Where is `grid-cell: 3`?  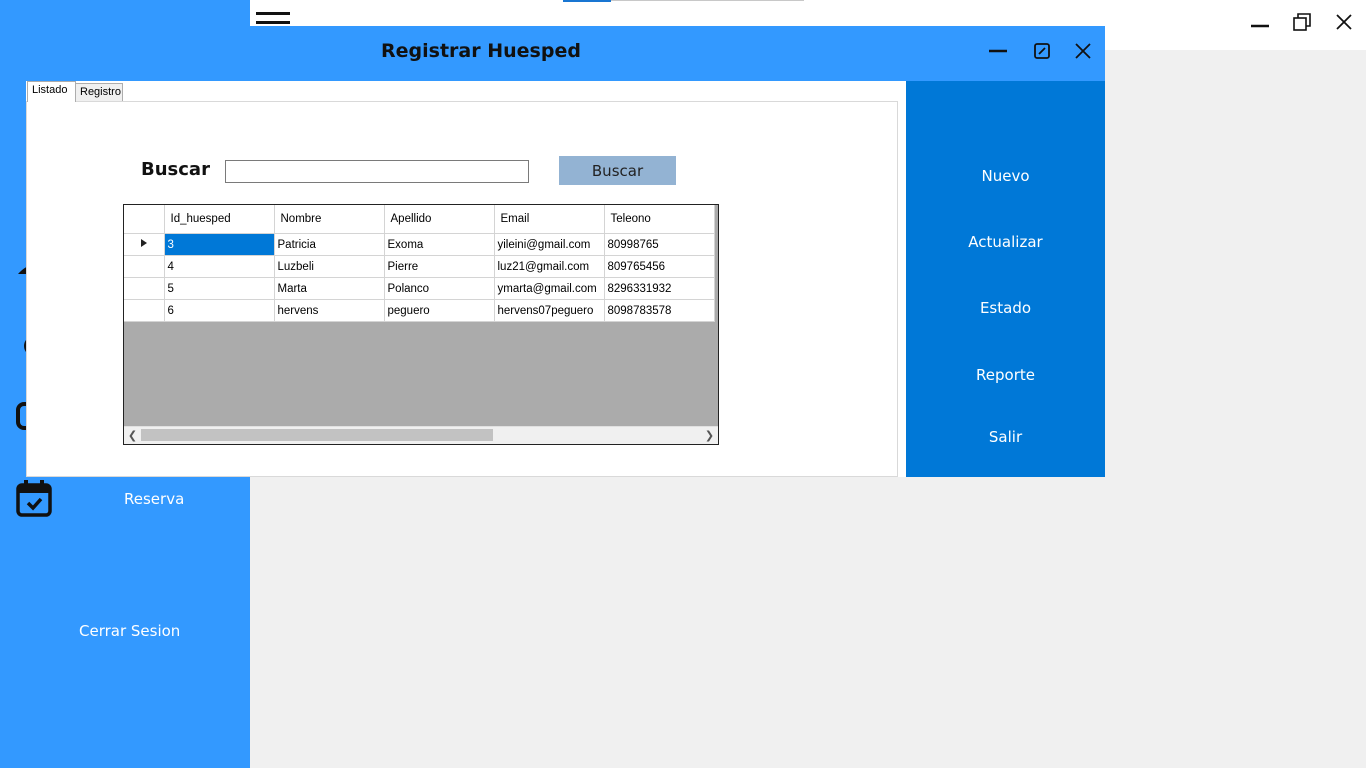 grid-cell: 3 is located at coordinates (219, 244).